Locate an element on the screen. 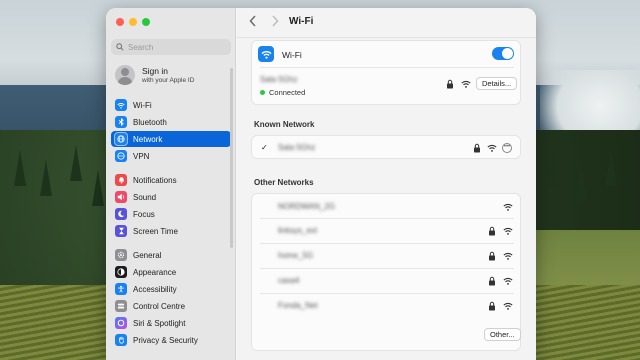 The height and width of the screenshot is (360, 640). sidebar-group-notifications: Notifications Sound Focus Screen Time is located at coordinates (171, 206).